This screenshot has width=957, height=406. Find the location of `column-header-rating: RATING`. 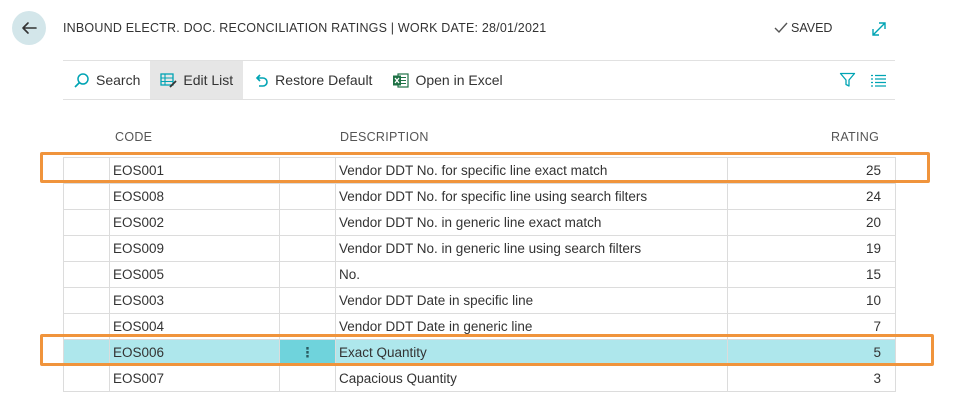

column-header-rating: RATING is located at coordinates (855, 137).